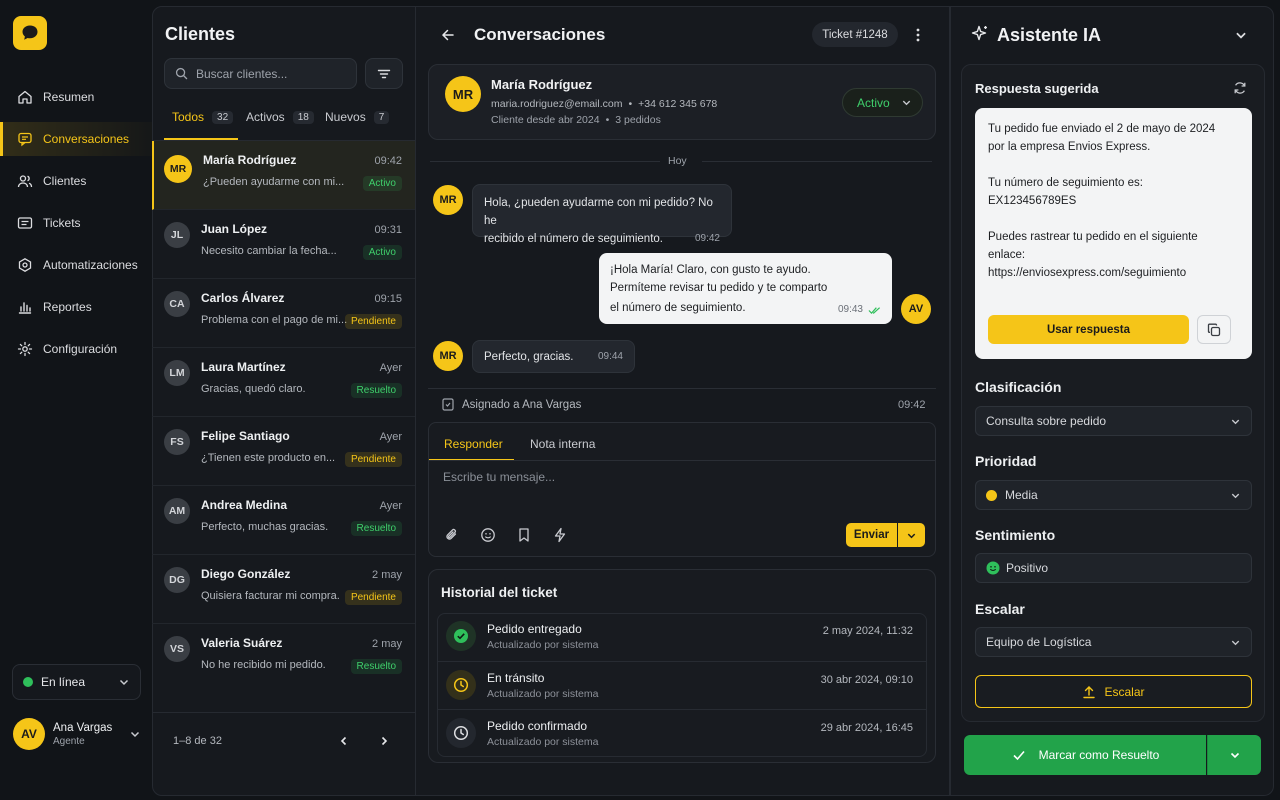  I want to click on message-text: recibido el número de seguimiento., so click(573, 239).